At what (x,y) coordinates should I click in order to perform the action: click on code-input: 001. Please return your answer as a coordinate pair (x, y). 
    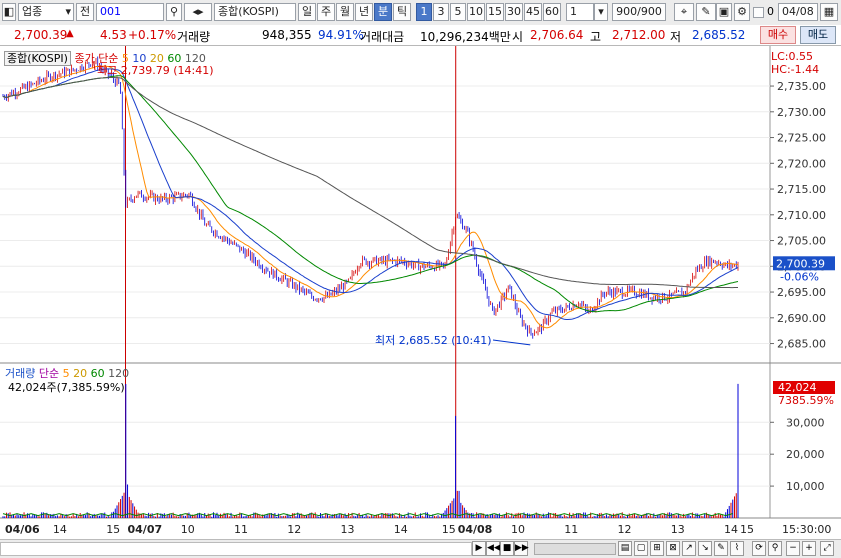
    Looking at the image, I should click on (130, 12).